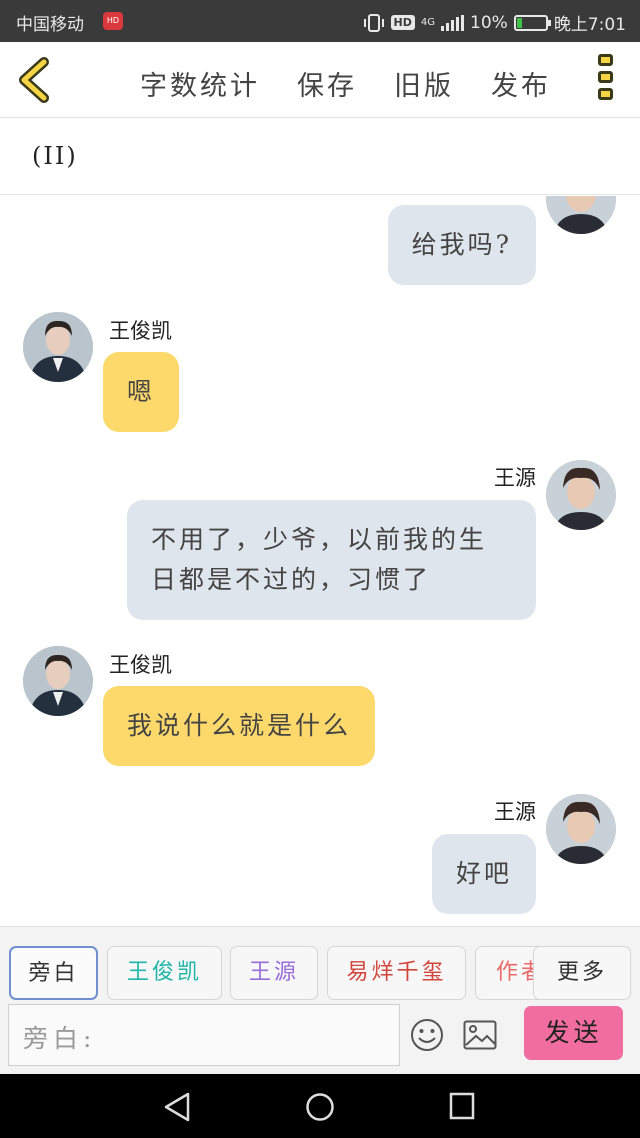 This screenshot has height=1138, width=640. I want to click on more-menu-button, so click(606, 80).